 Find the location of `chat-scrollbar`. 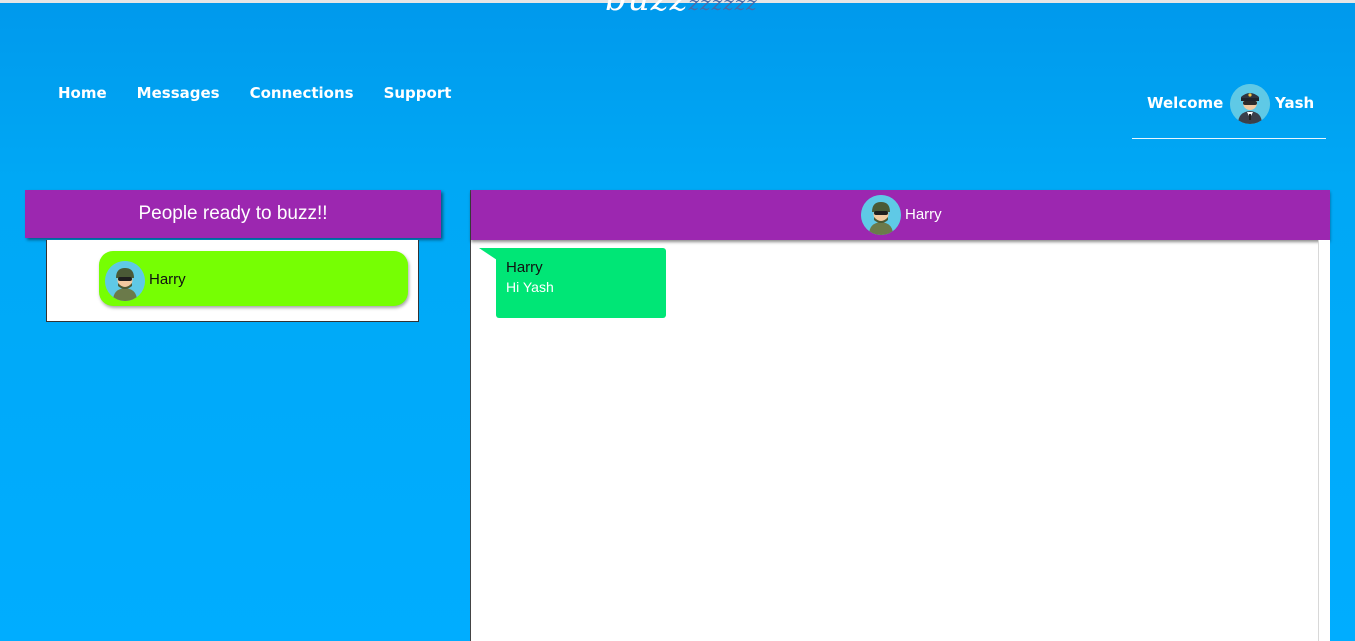

chat-scrollbar is located at coordinates (1324, 440).